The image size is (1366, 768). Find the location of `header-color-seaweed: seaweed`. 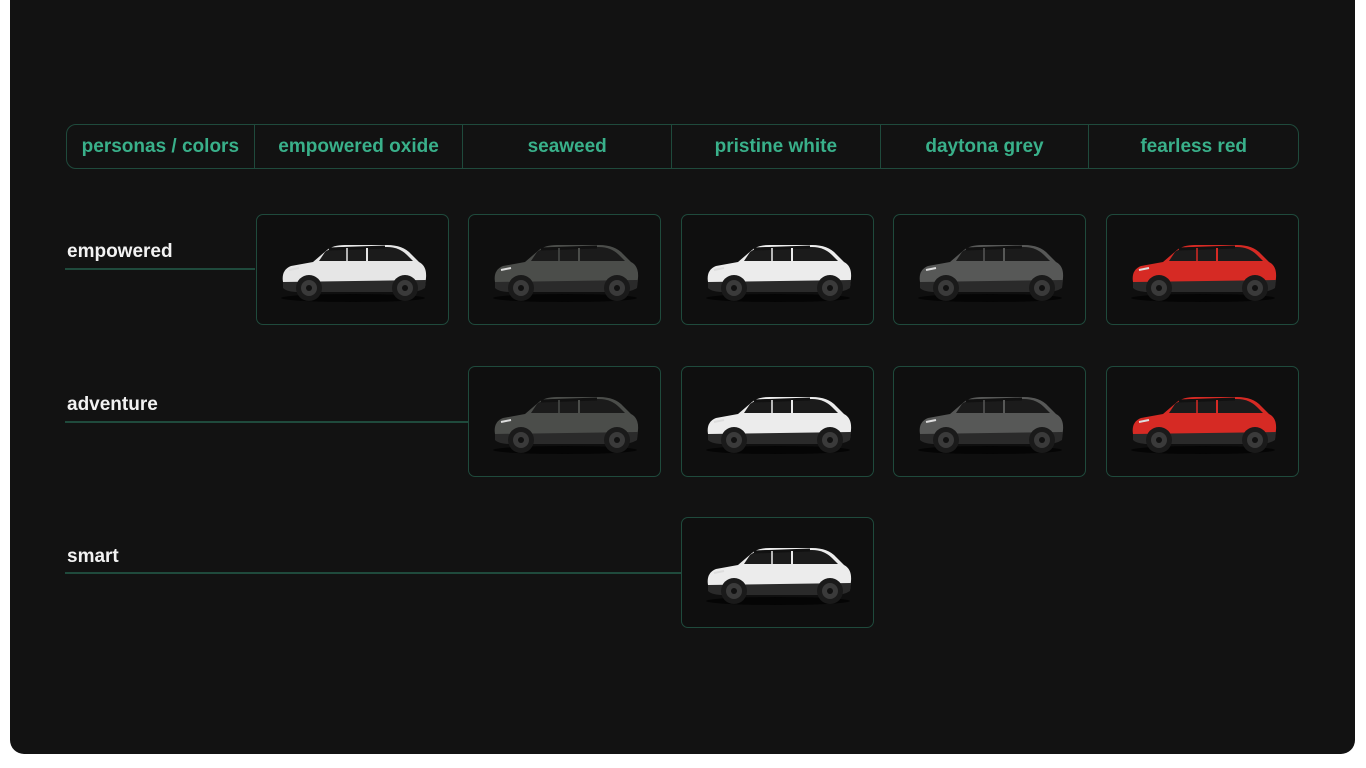

header-color-seaweed: seaweed is located at coordinates (568, 146).